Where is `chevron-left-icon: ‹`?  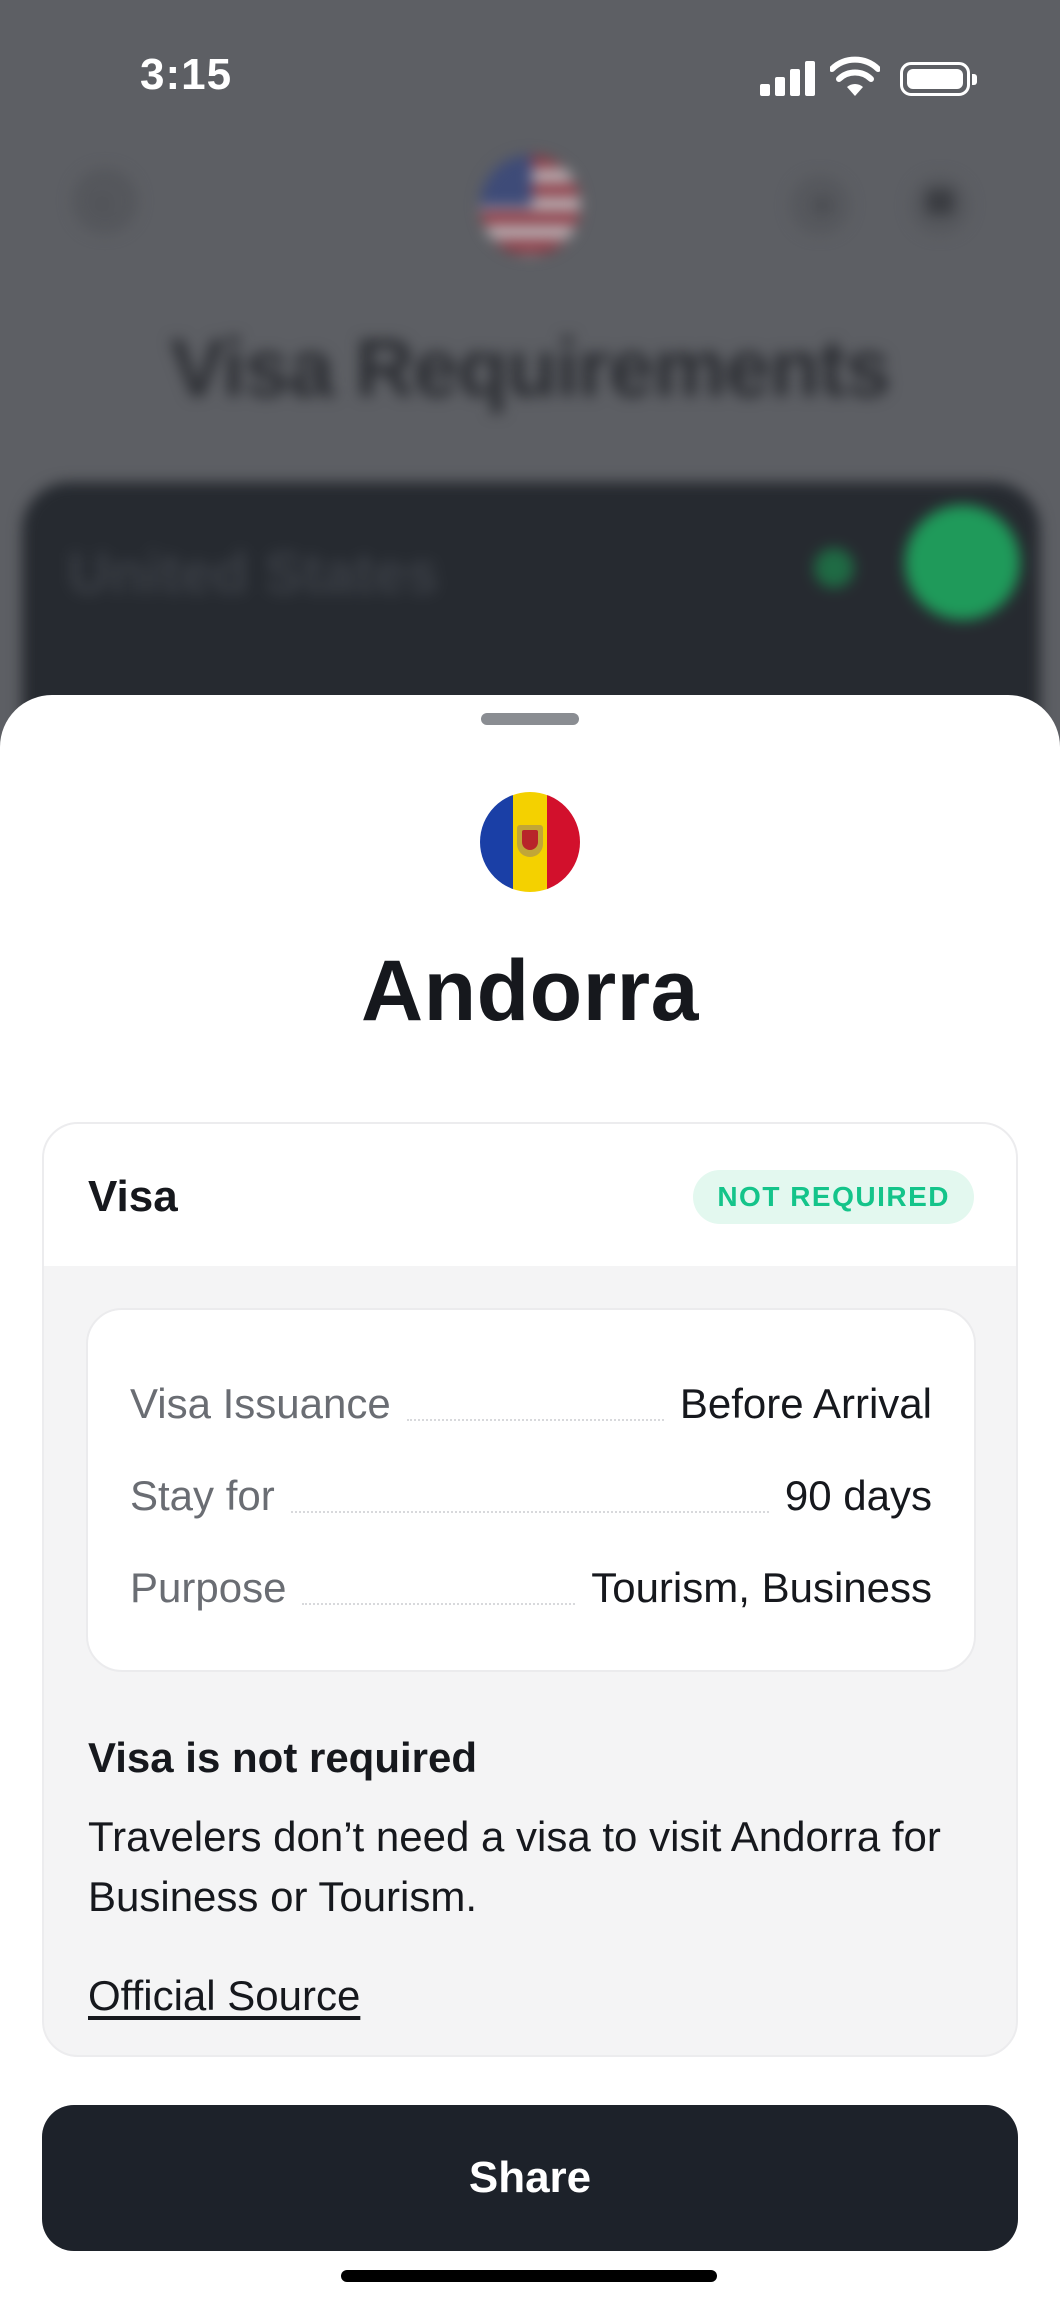
chevron-left-icon: ‹ is located at coordinates (102, 203).